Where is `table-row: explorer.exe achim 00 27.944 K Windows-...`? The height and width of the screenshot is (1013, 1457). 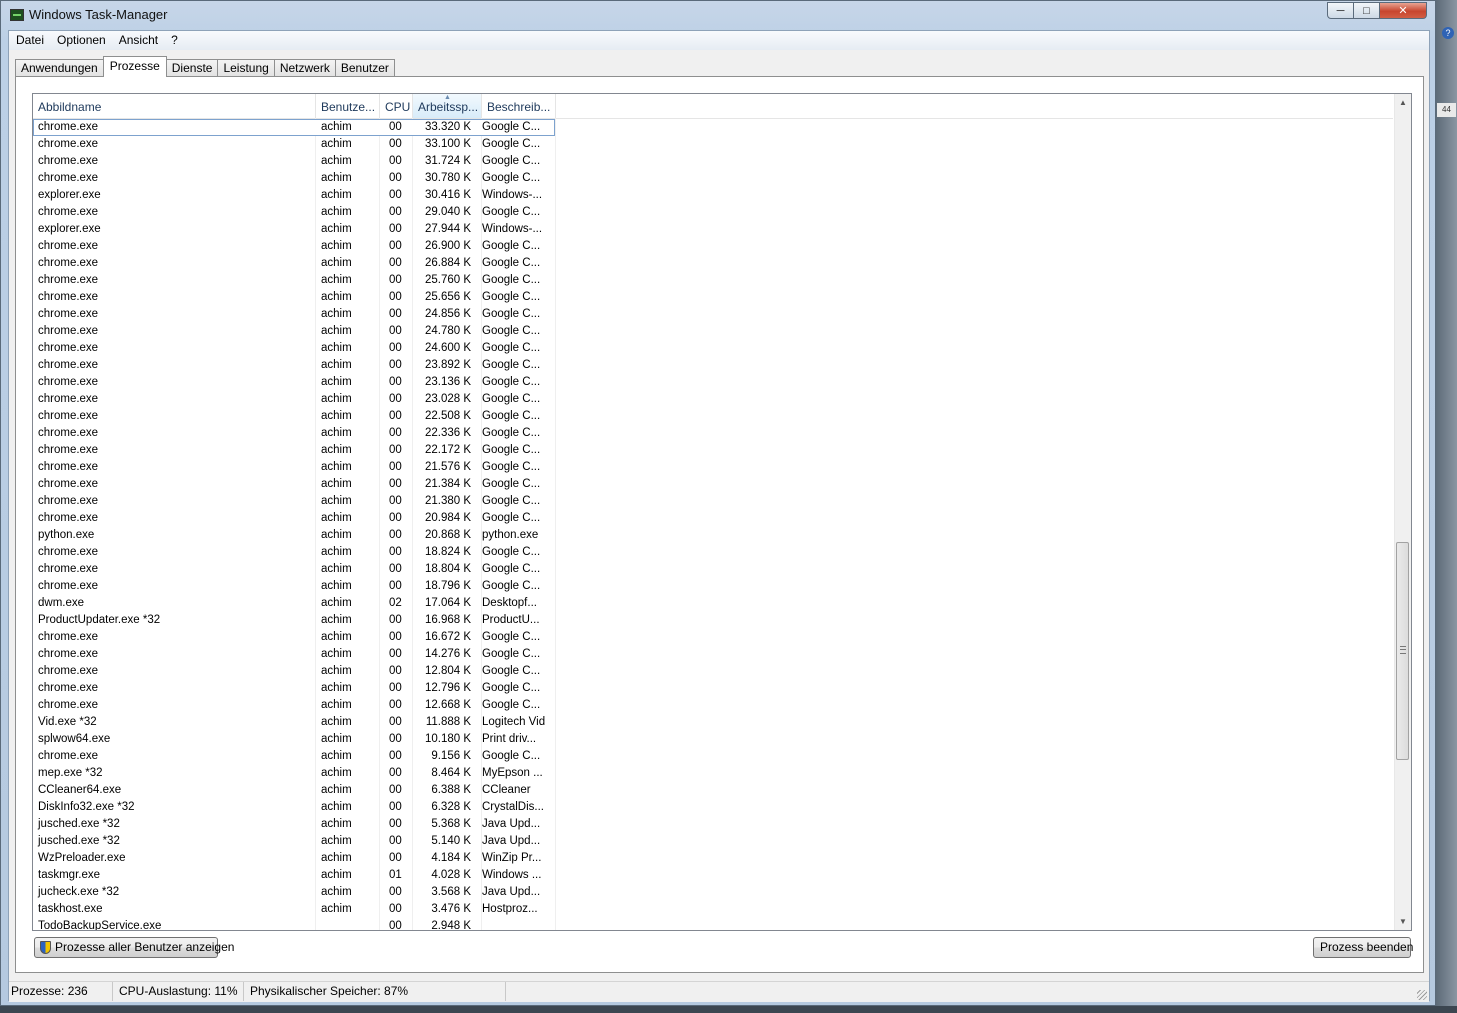 table-row: explorer.exe achim 00 27.944 K Windows-... is located at coordinates (713, 229).